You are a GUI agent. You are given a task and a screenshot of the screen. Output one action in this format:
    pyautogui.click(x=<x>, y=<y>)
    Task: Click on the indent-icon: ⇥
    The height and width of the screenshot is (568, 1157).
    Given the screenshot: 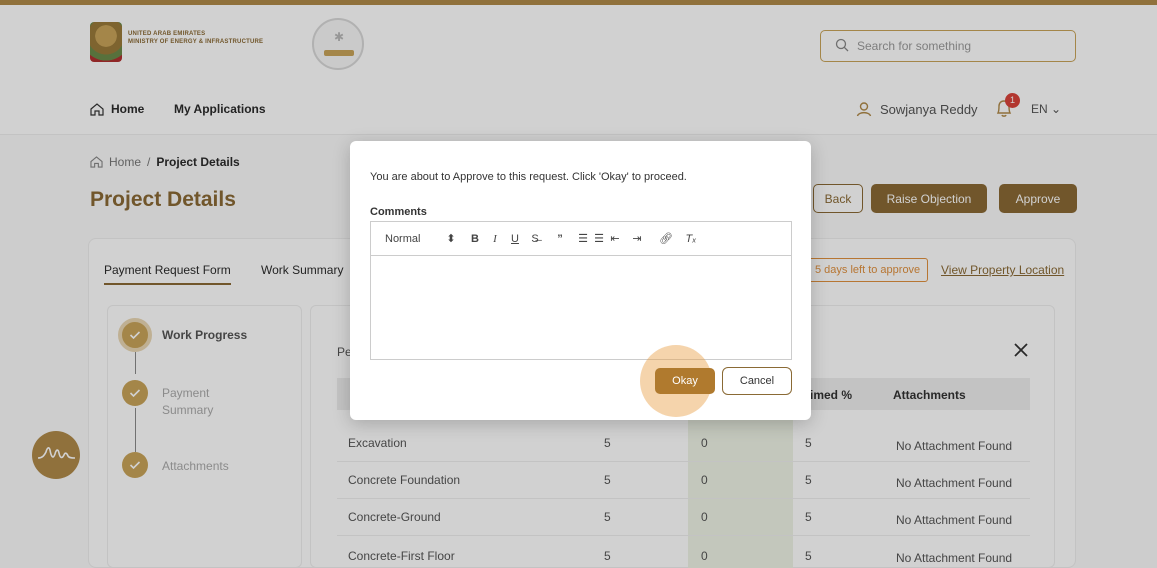 What is the action you would take?
    pyautogui.click(x=637, y=238)
    